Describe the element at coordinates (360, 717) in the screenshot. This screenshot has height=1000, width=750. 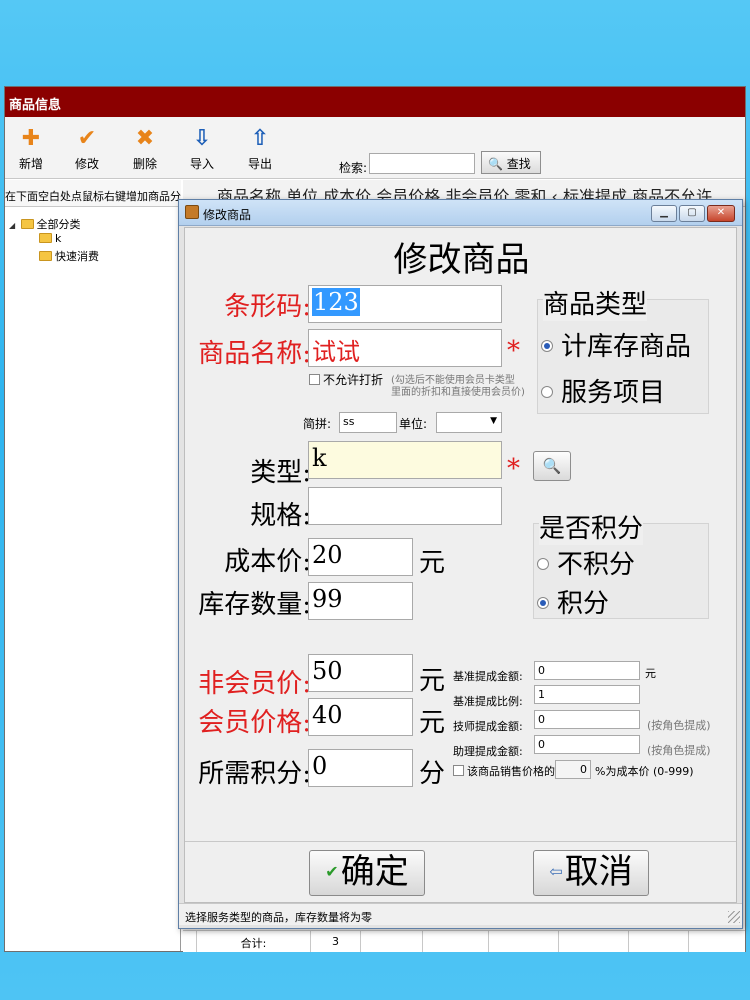
I see `member-price-field: 40` at that location.